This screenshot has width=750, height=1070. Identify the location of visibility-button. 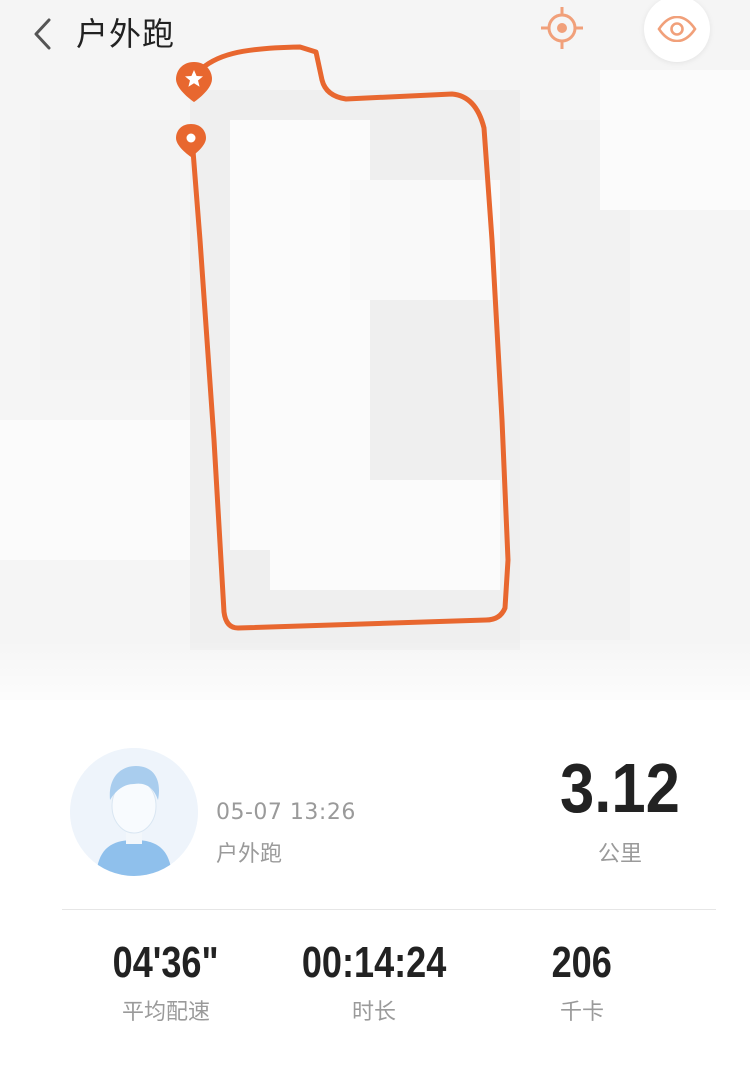
(677, 31).